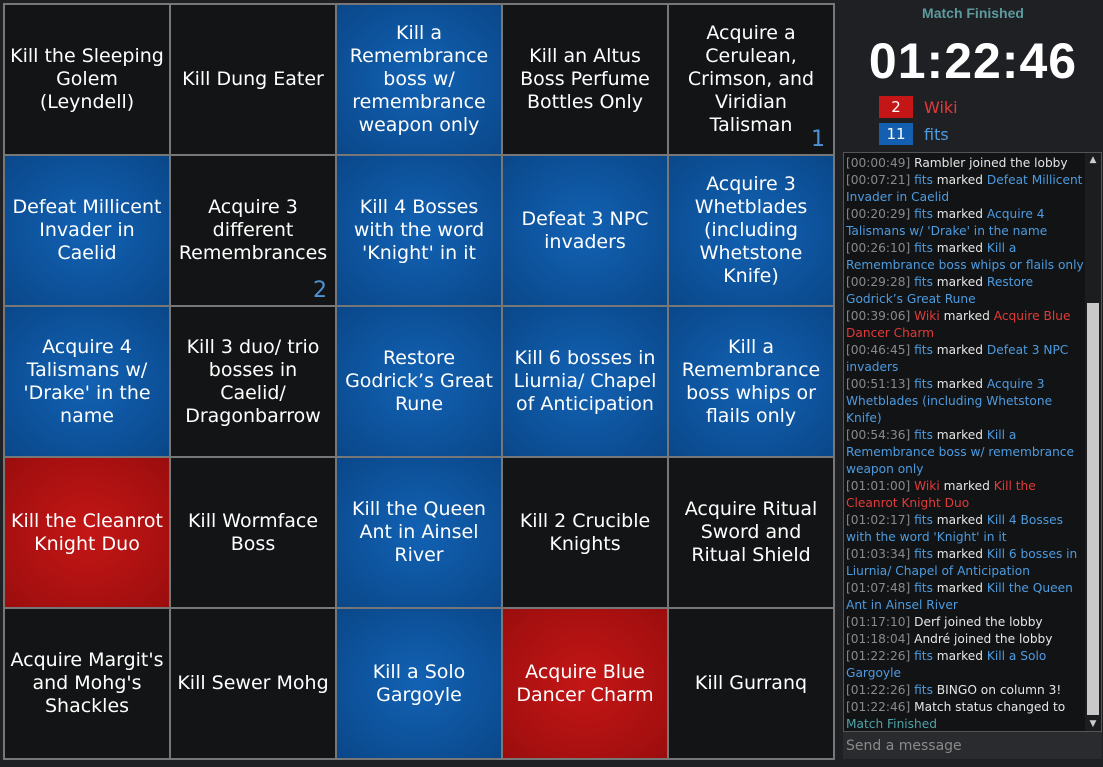 Image resolution: width=1103 pixels, height=767 pixels. I want to click on board-cell: Kill Gurranq, so click(751, 683).